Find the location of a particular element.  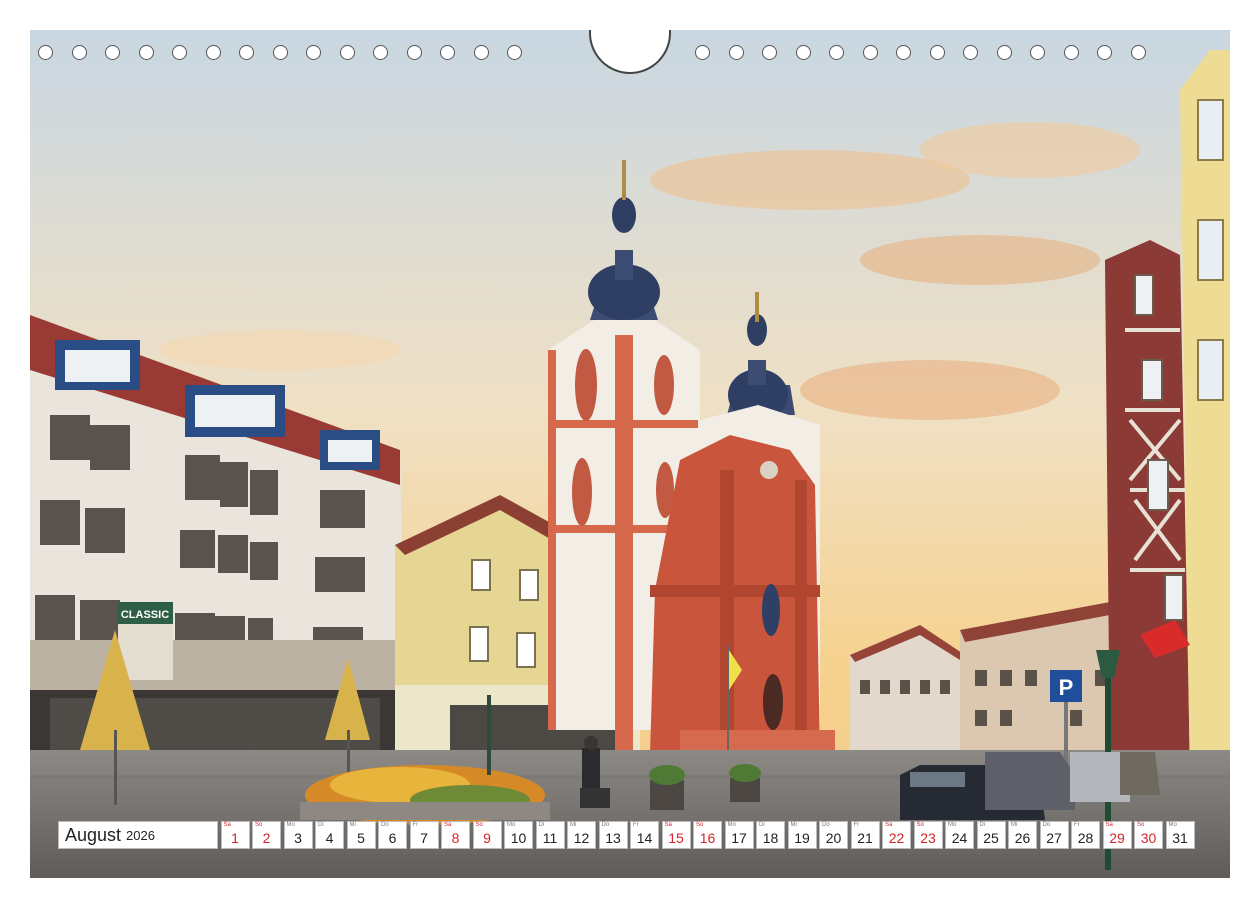

day-cell: So 2 is located at coordinates (266, 835).